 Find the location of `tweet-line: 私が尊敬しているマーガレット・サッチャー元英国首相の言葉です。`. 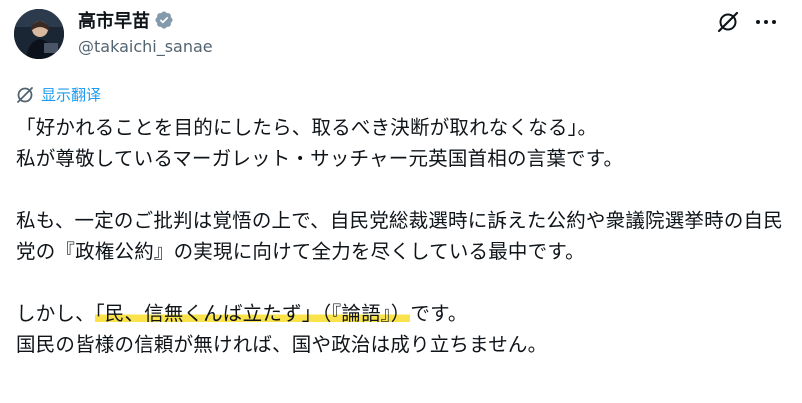

tweet-line: 私が尊敬しているマーガレット・サッチャー元英国首相の言葉です。 is located at coordinates (320, 158).